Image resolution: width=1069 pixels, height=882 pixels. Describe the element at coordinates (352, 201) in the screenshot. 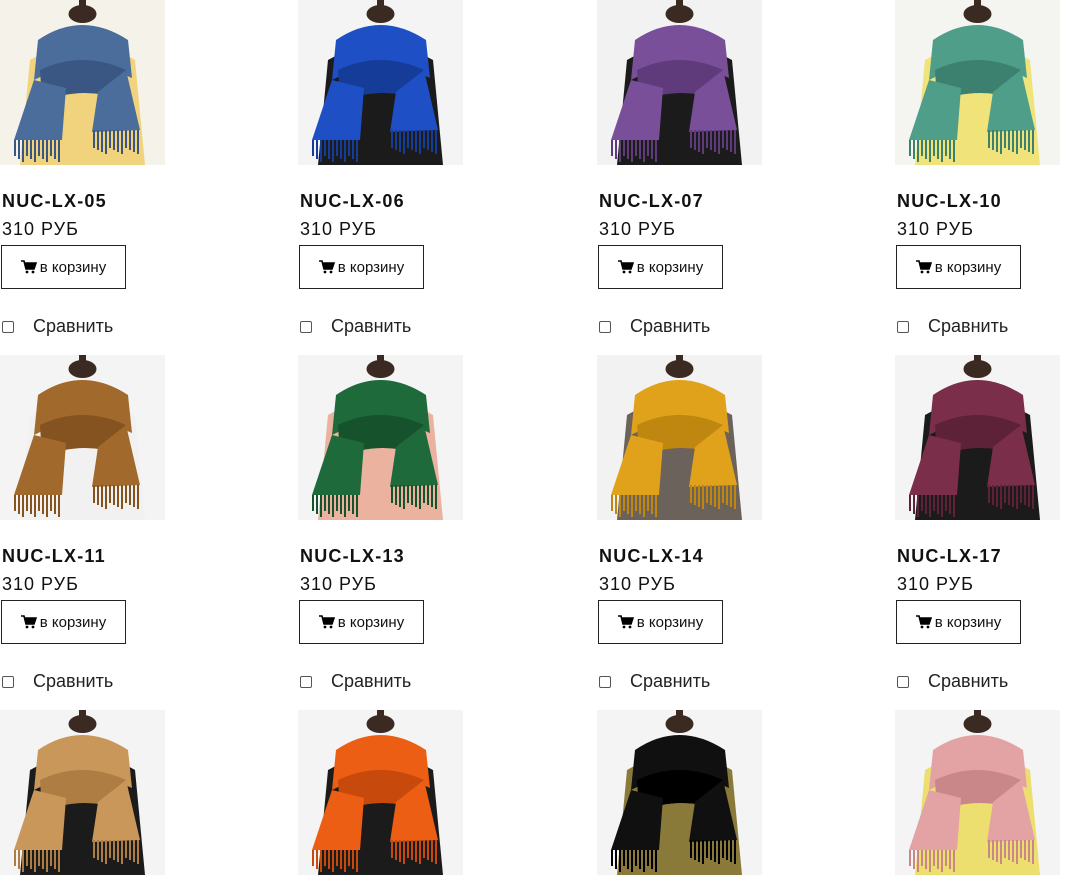

I see `product-name: NUC-LX-06` at that location.